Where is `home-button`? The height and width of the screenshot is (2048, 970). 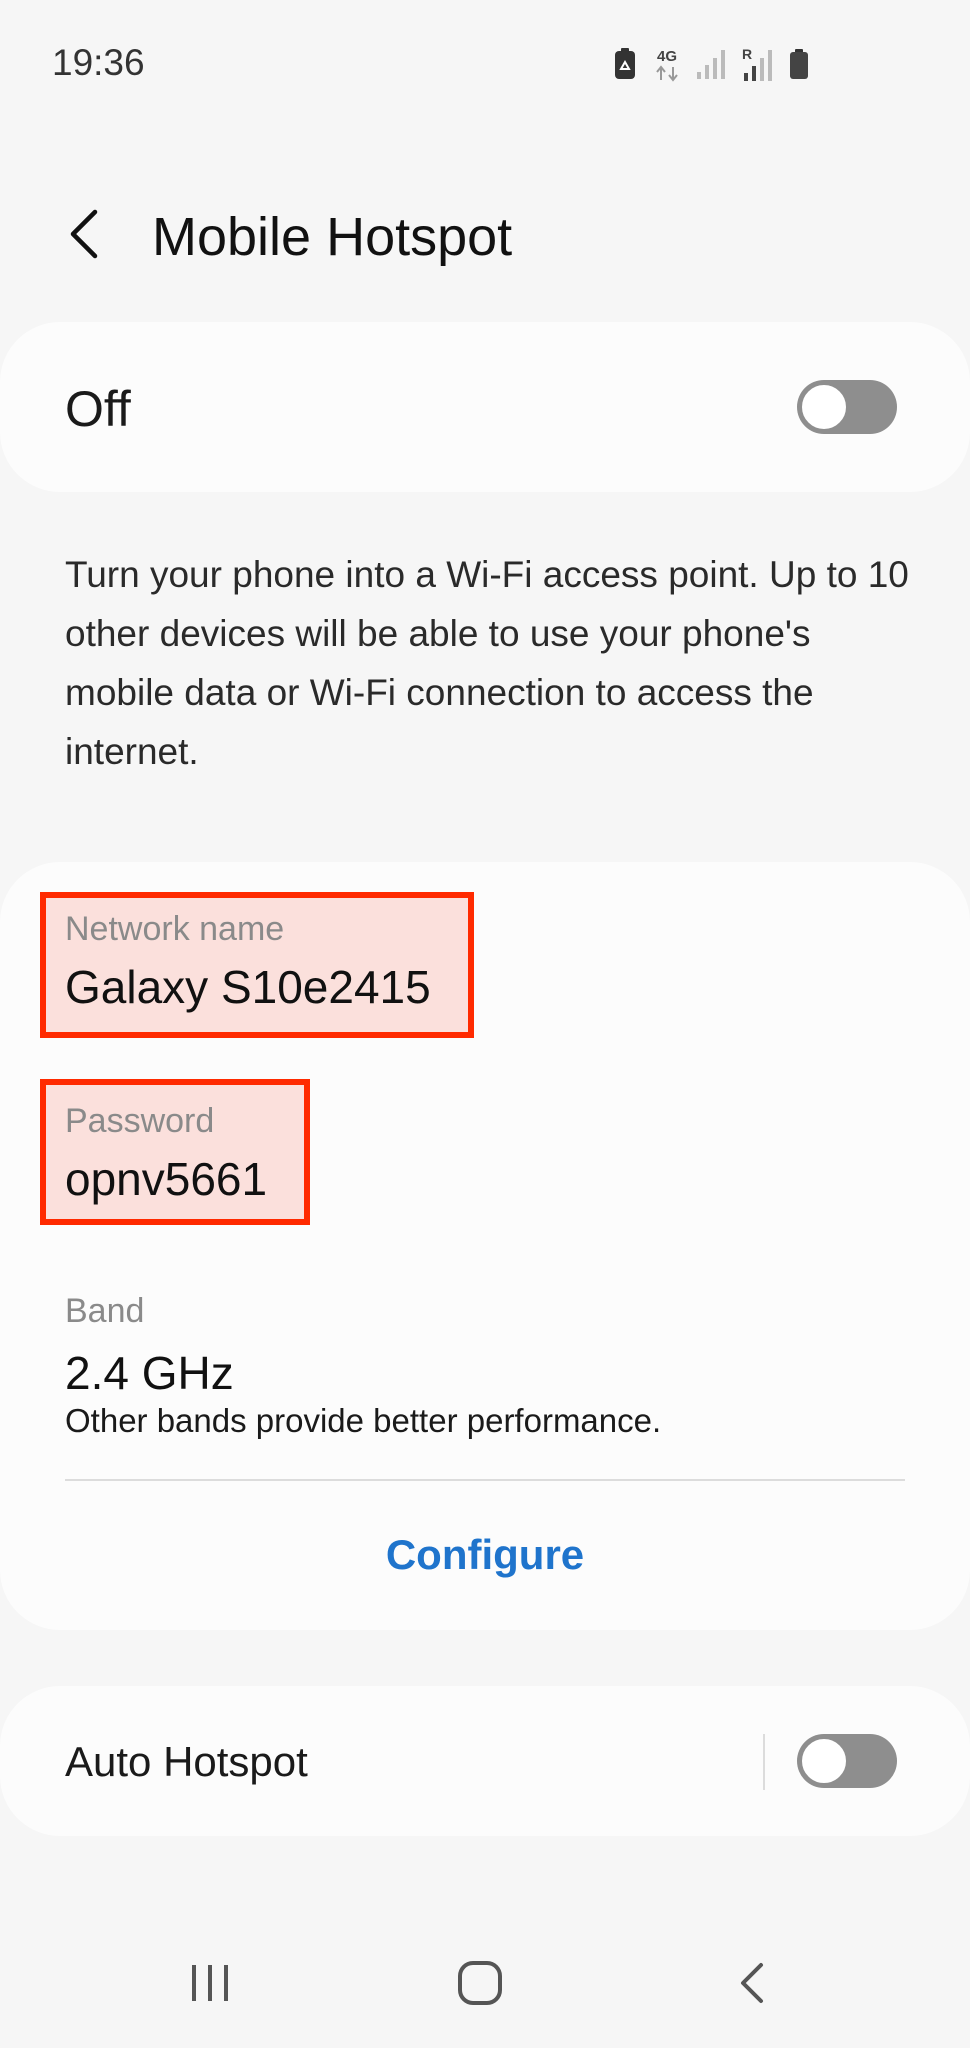 home-button is located at coordinates (480, 1985).